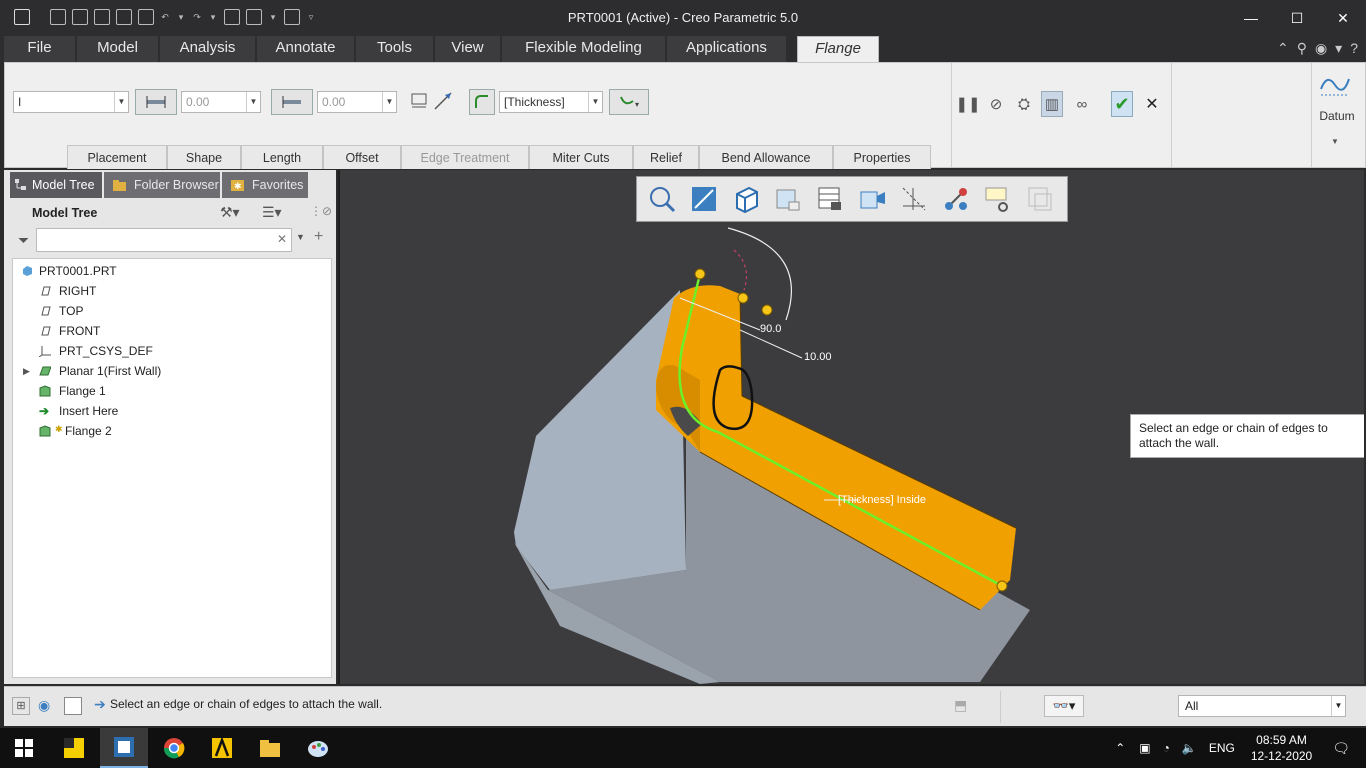 Image resolution: width=1366 pixels, height=768 pixels. I want to click on tree-filter-settings-icon: ⋮⊘, so click(321, 211).